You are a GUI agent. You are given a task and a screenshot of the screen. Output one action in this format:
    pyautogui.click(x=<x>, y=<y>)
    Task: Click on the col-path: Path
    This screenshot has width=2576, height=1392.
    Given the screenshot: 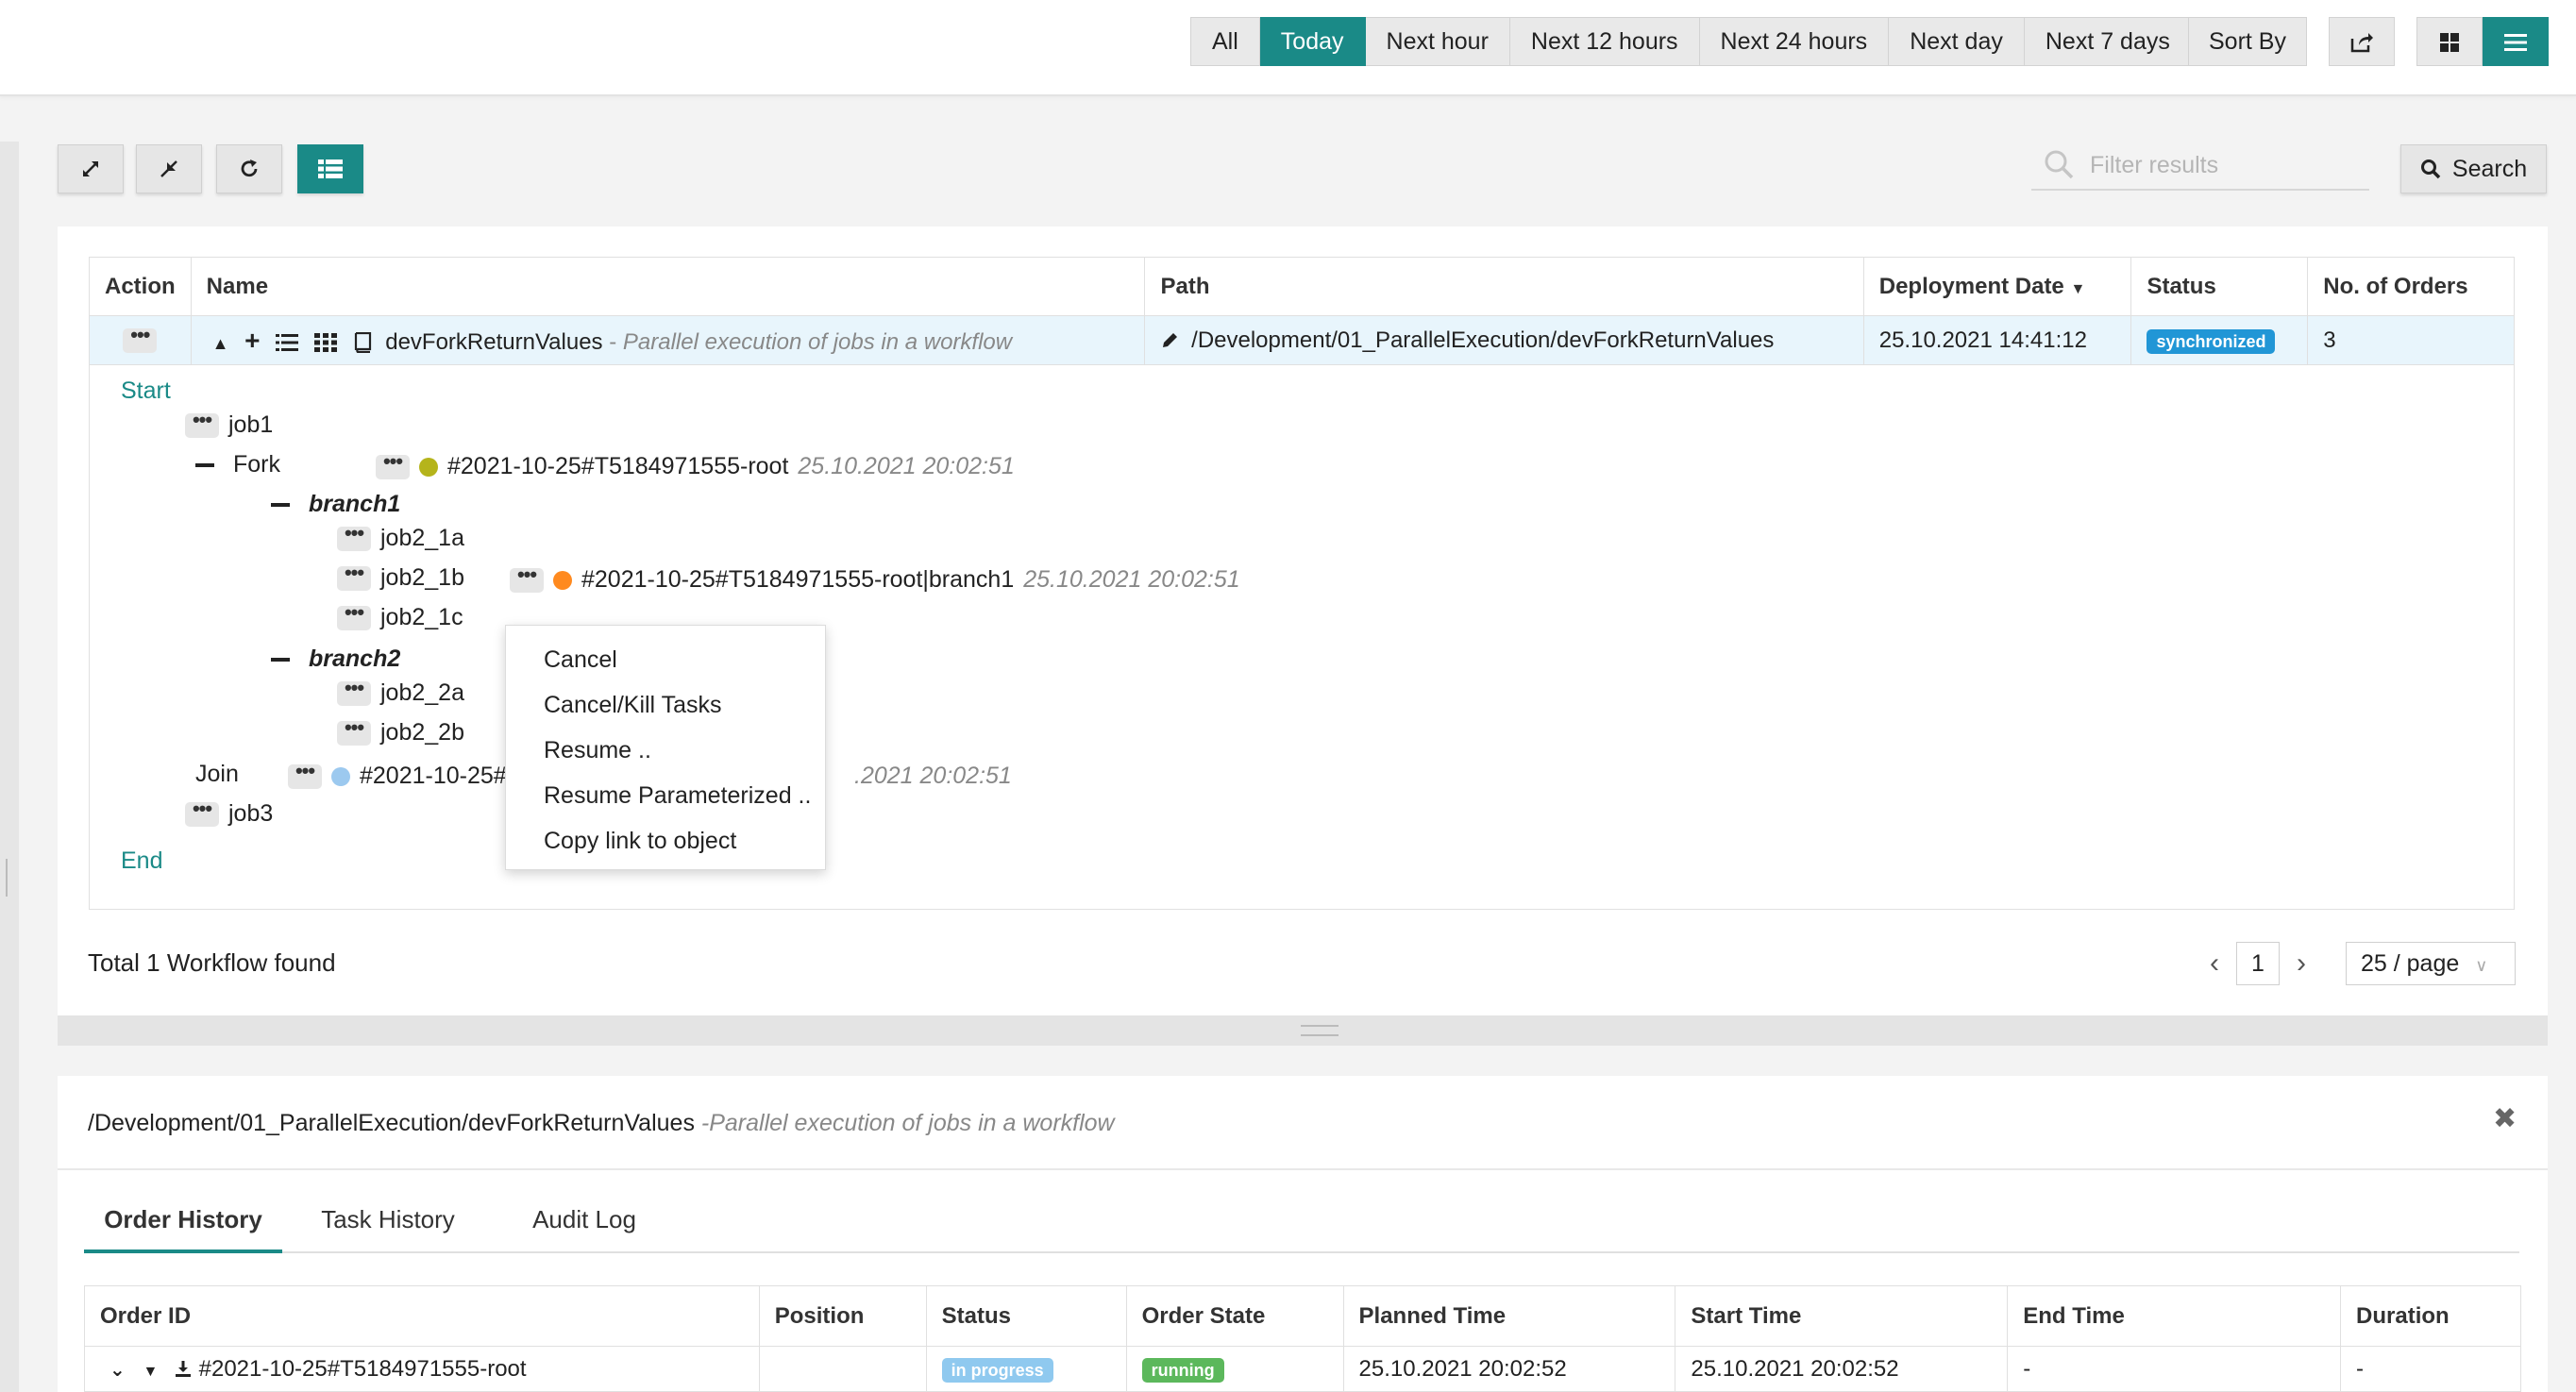 What is the action you would take?
    pyautogui.click(x=1504, y=286)
    